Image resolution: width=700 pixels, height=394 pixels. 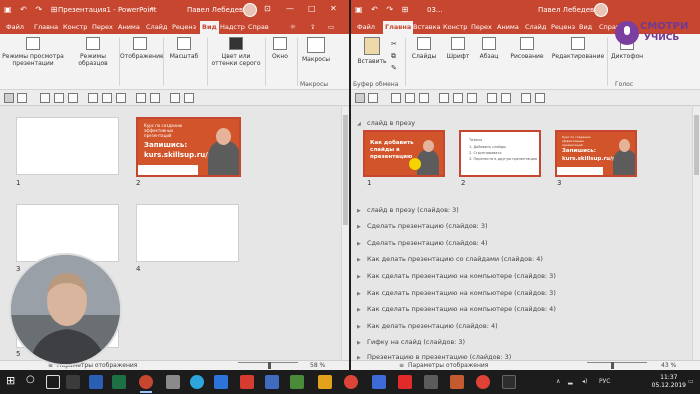 What do you see at coordinates (405, 382) in the screenshot?
I see `yandex-browser-icon` at bounding box center [405, 382].